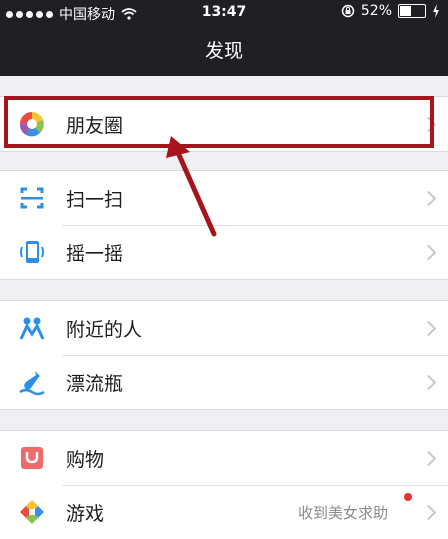 The image size is (448, 539). I want to click on nav-bar: 发现, so click(224, 51).